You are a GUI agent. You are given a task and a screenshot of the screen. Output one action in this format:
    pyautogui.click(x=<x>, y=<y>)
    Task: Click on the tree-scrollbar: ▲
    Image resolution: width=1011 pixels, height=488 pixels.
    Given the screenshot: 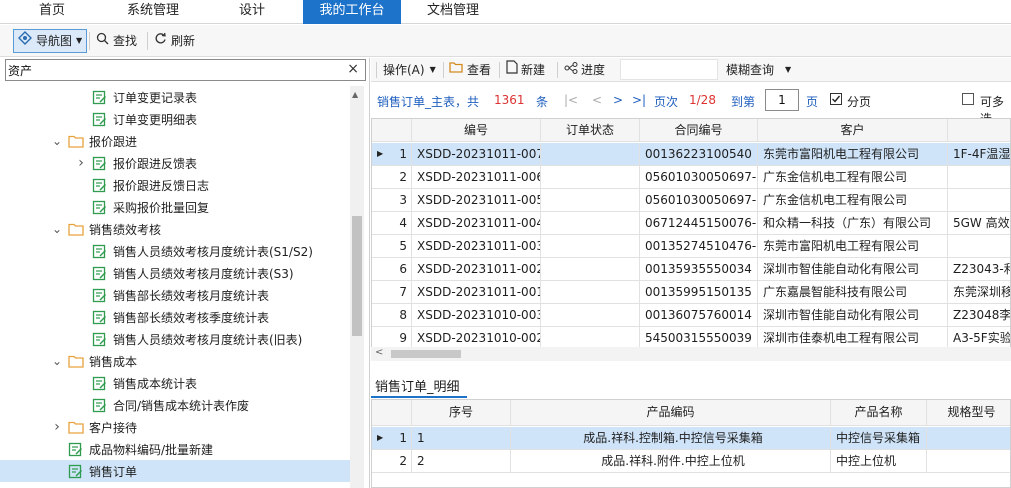 What is the action you would take?
    pyautogui.click(x=357, y=287)
    